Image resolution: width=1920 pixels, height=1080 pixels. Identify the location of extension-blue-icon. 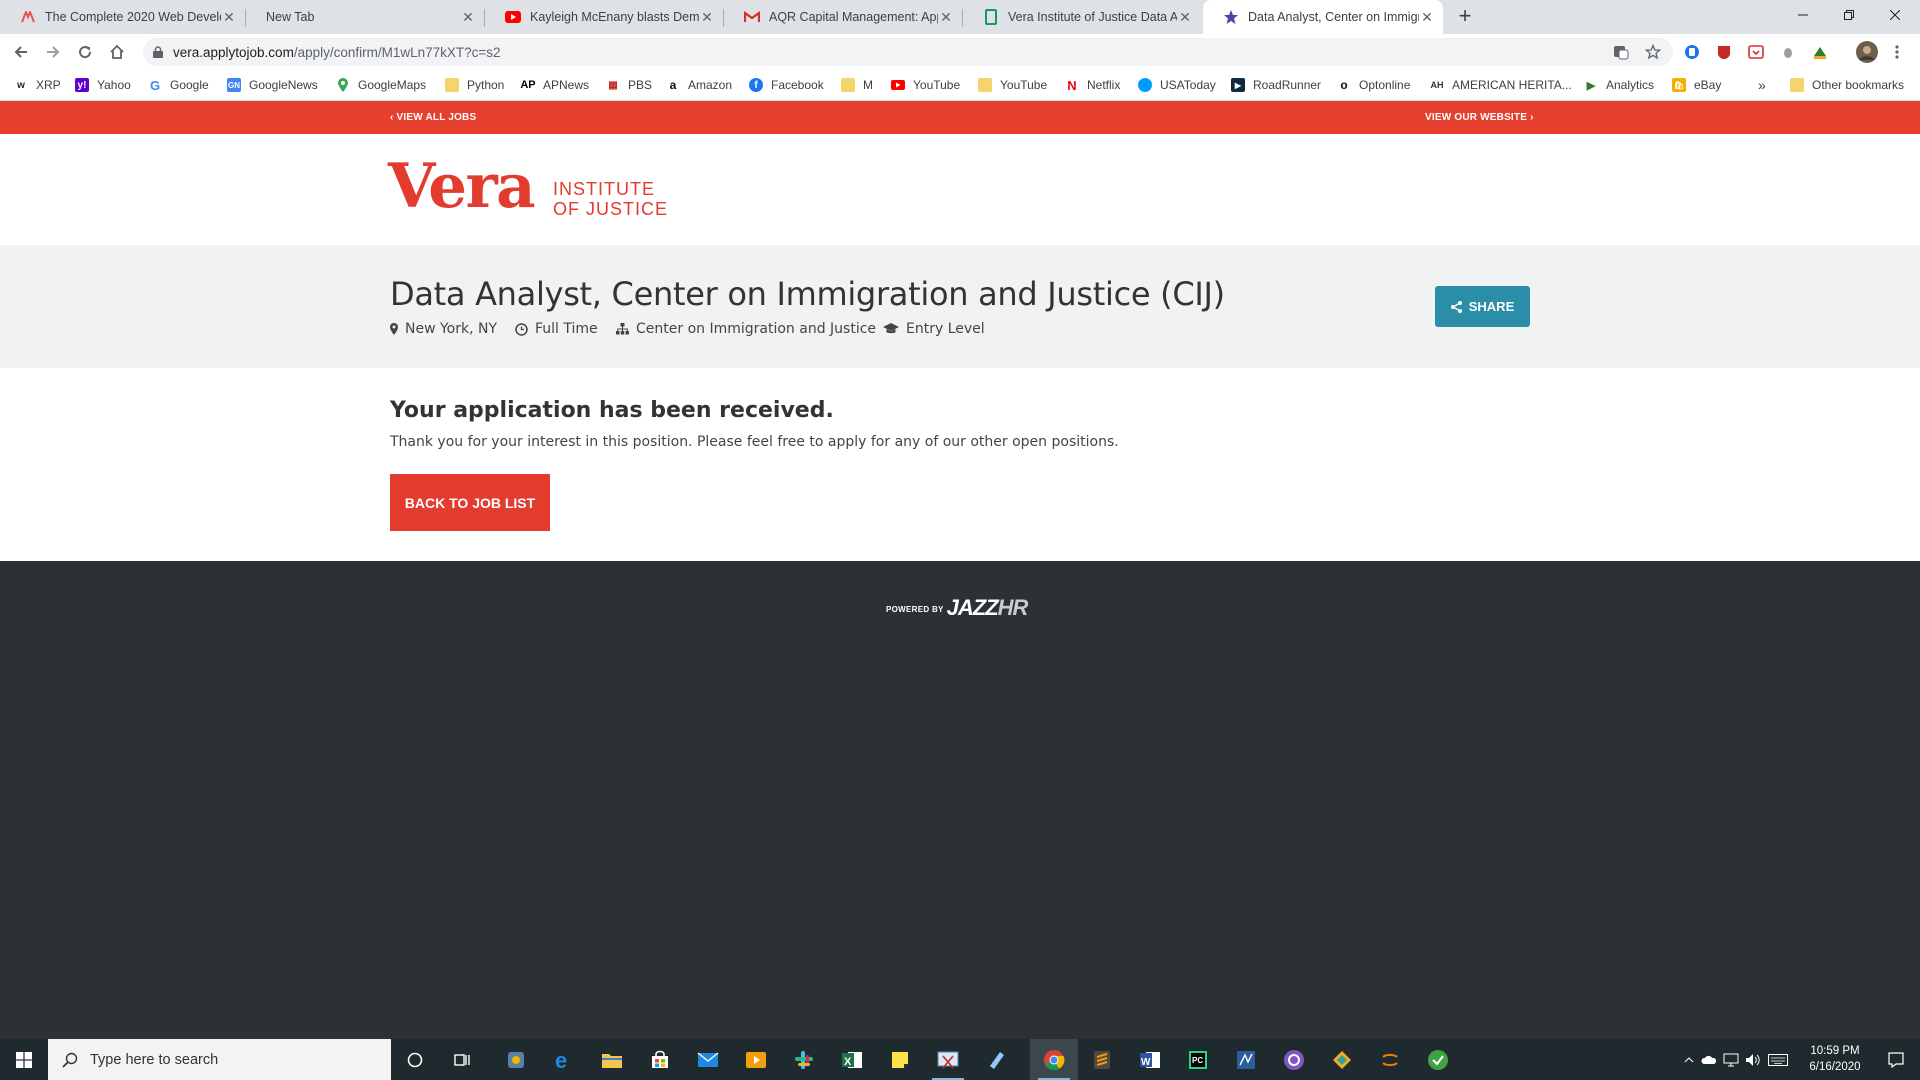
(1692, 52).